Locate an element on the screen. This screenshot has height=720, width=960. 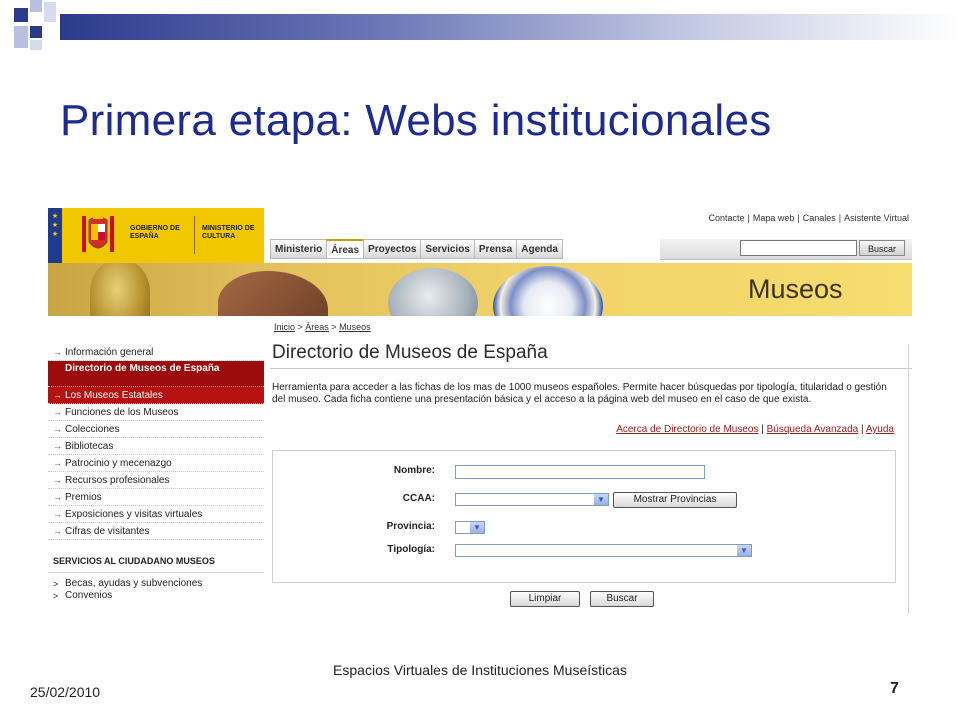
tipologia-select: ▼ is located at coordinates (603, 550).